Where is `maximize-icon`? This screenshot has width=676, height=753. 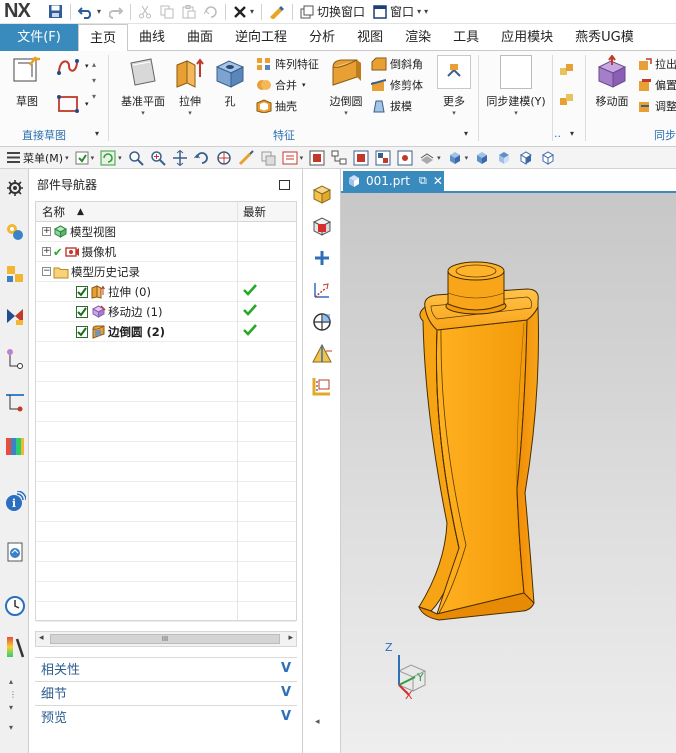
maximize-icon is located at coordinates (284, 185).